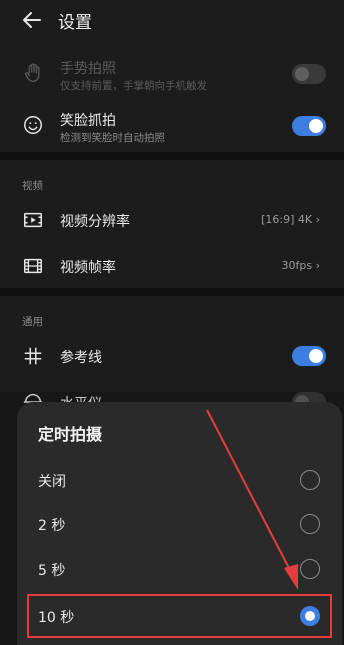  I want to click on back-arrow-icon, so click(32, 20).